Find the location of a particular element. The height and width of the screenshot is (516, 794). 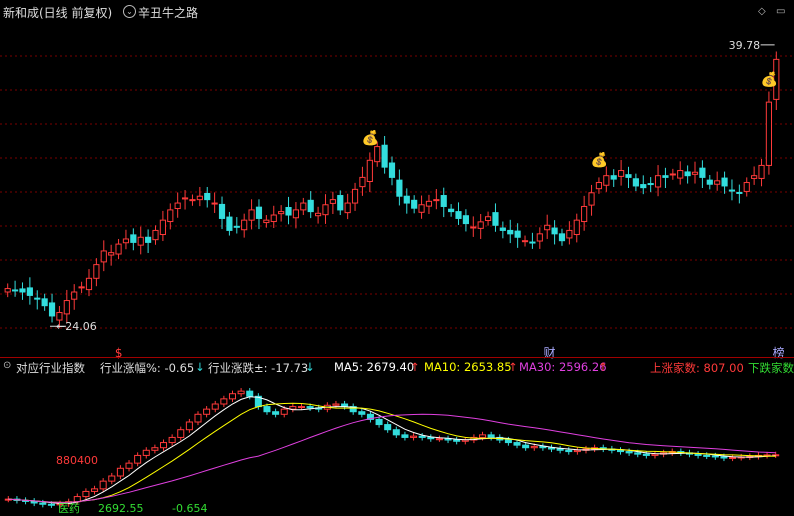

up-arrow-icon: ↑ is located at coordinates (513, 367).